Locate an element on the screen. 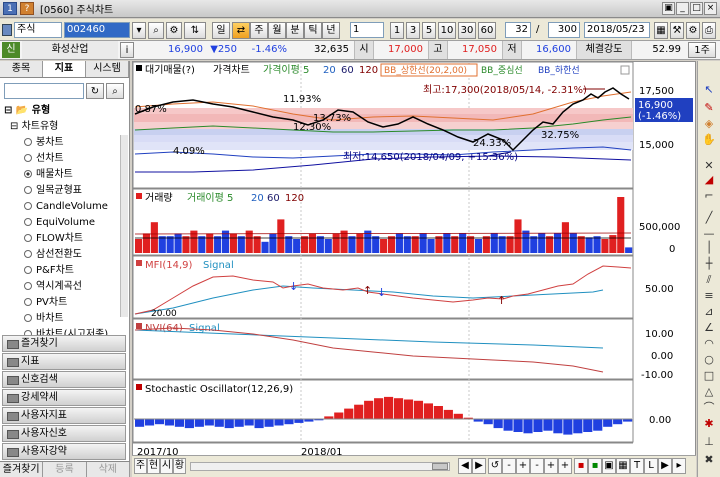 The width and height of the screenshot is (720, 477). list-icon is located at coordinates (7, 30).